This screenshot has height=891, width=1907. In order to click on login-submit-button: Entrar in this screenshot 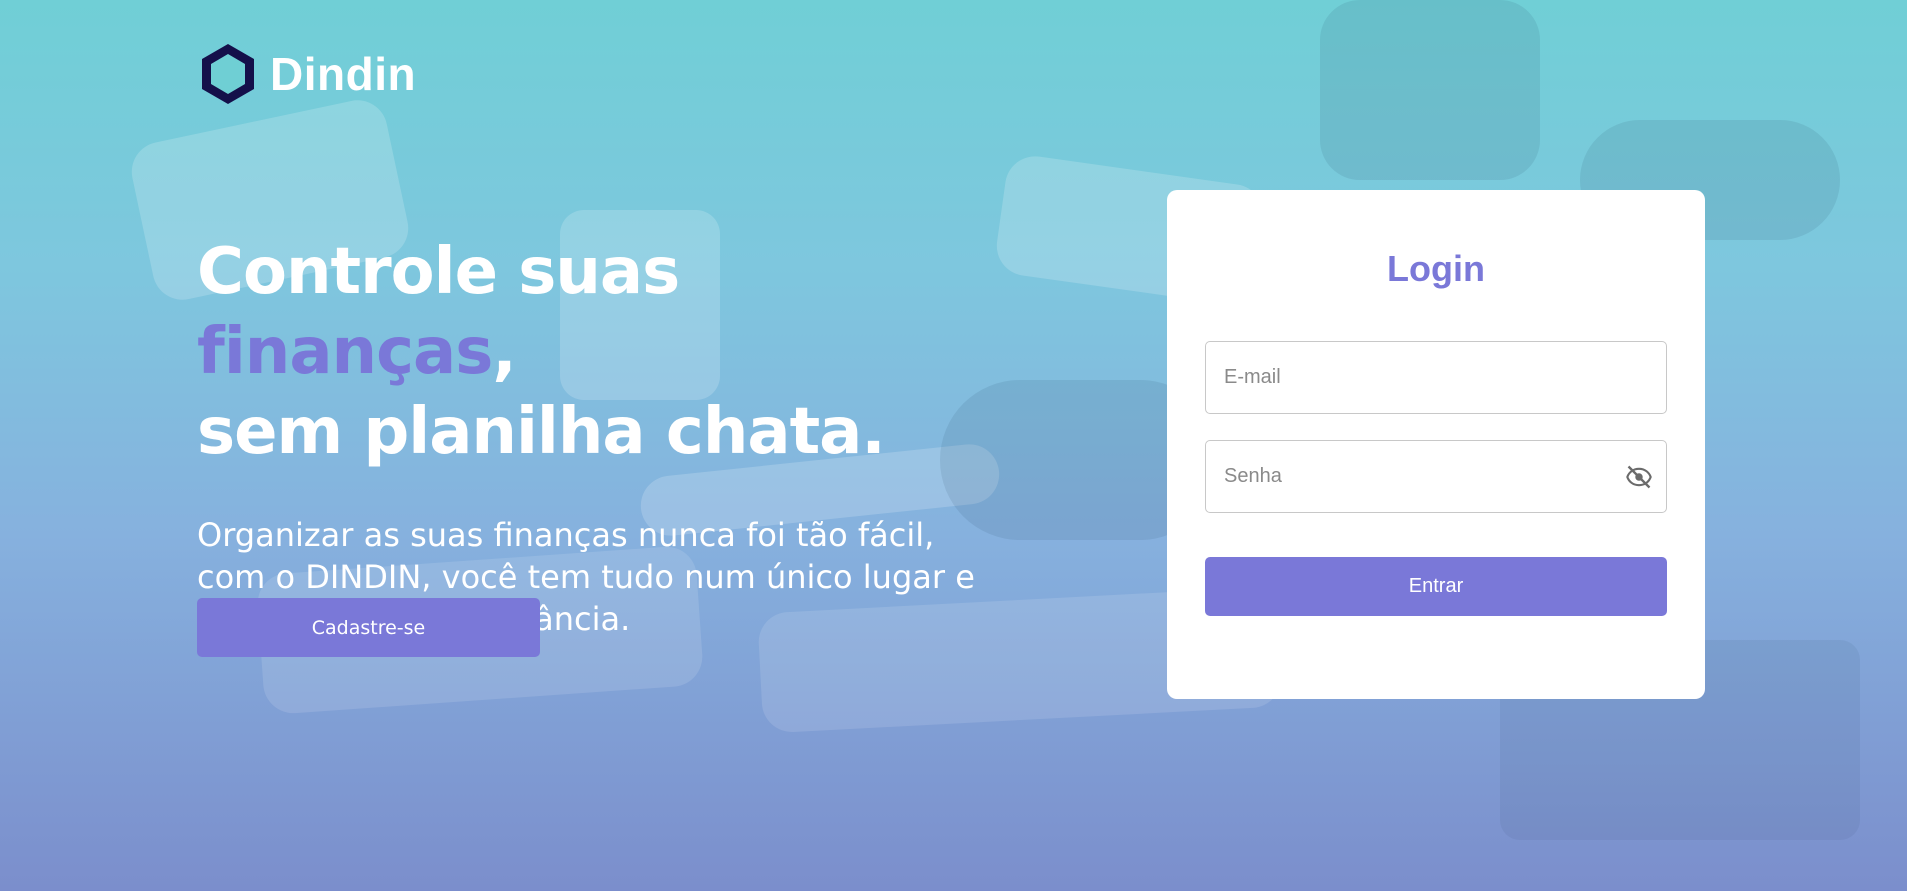, I will do `click(1436, 586)`.